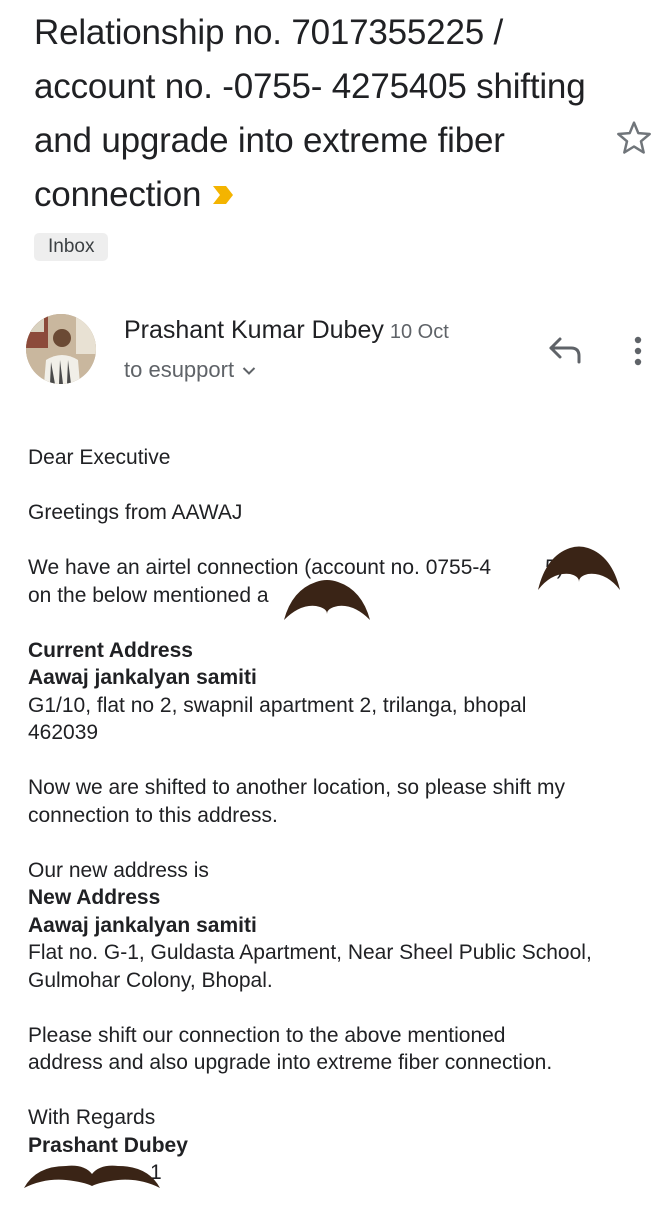 Image resolution: width=652 pixels, height=1214 pixels. I want to click on new-address-org: Aawaj jankalyan samiti, so click(142, 925).